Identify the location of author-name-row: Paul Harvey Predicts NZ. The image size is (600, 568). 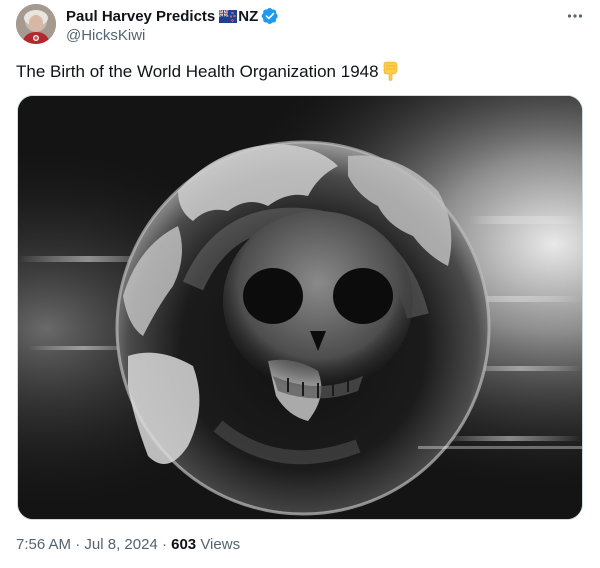
(172, 16).